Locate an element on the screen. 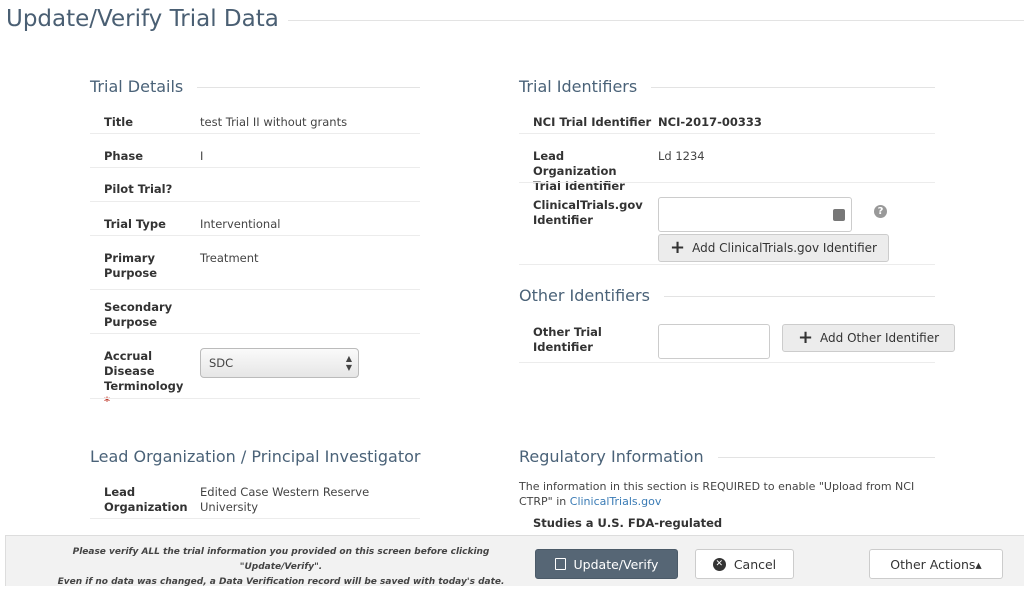 This screenshot has height=590, width=1024. lead-org-label: Lead Organization is located at coordinates (146, 499).